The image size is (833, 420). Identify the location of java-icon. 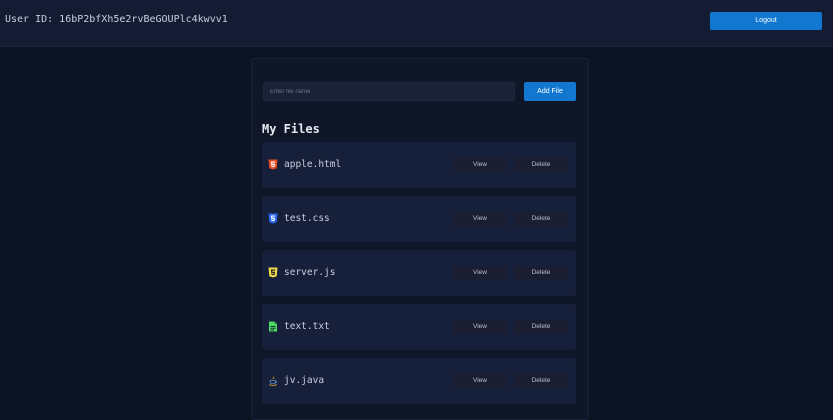
(273, 380).